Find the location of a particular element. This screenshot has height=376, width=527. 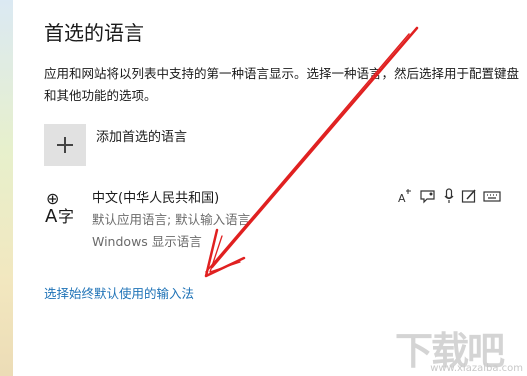

language-feature-icons: A is located at coordinates (449, 196).